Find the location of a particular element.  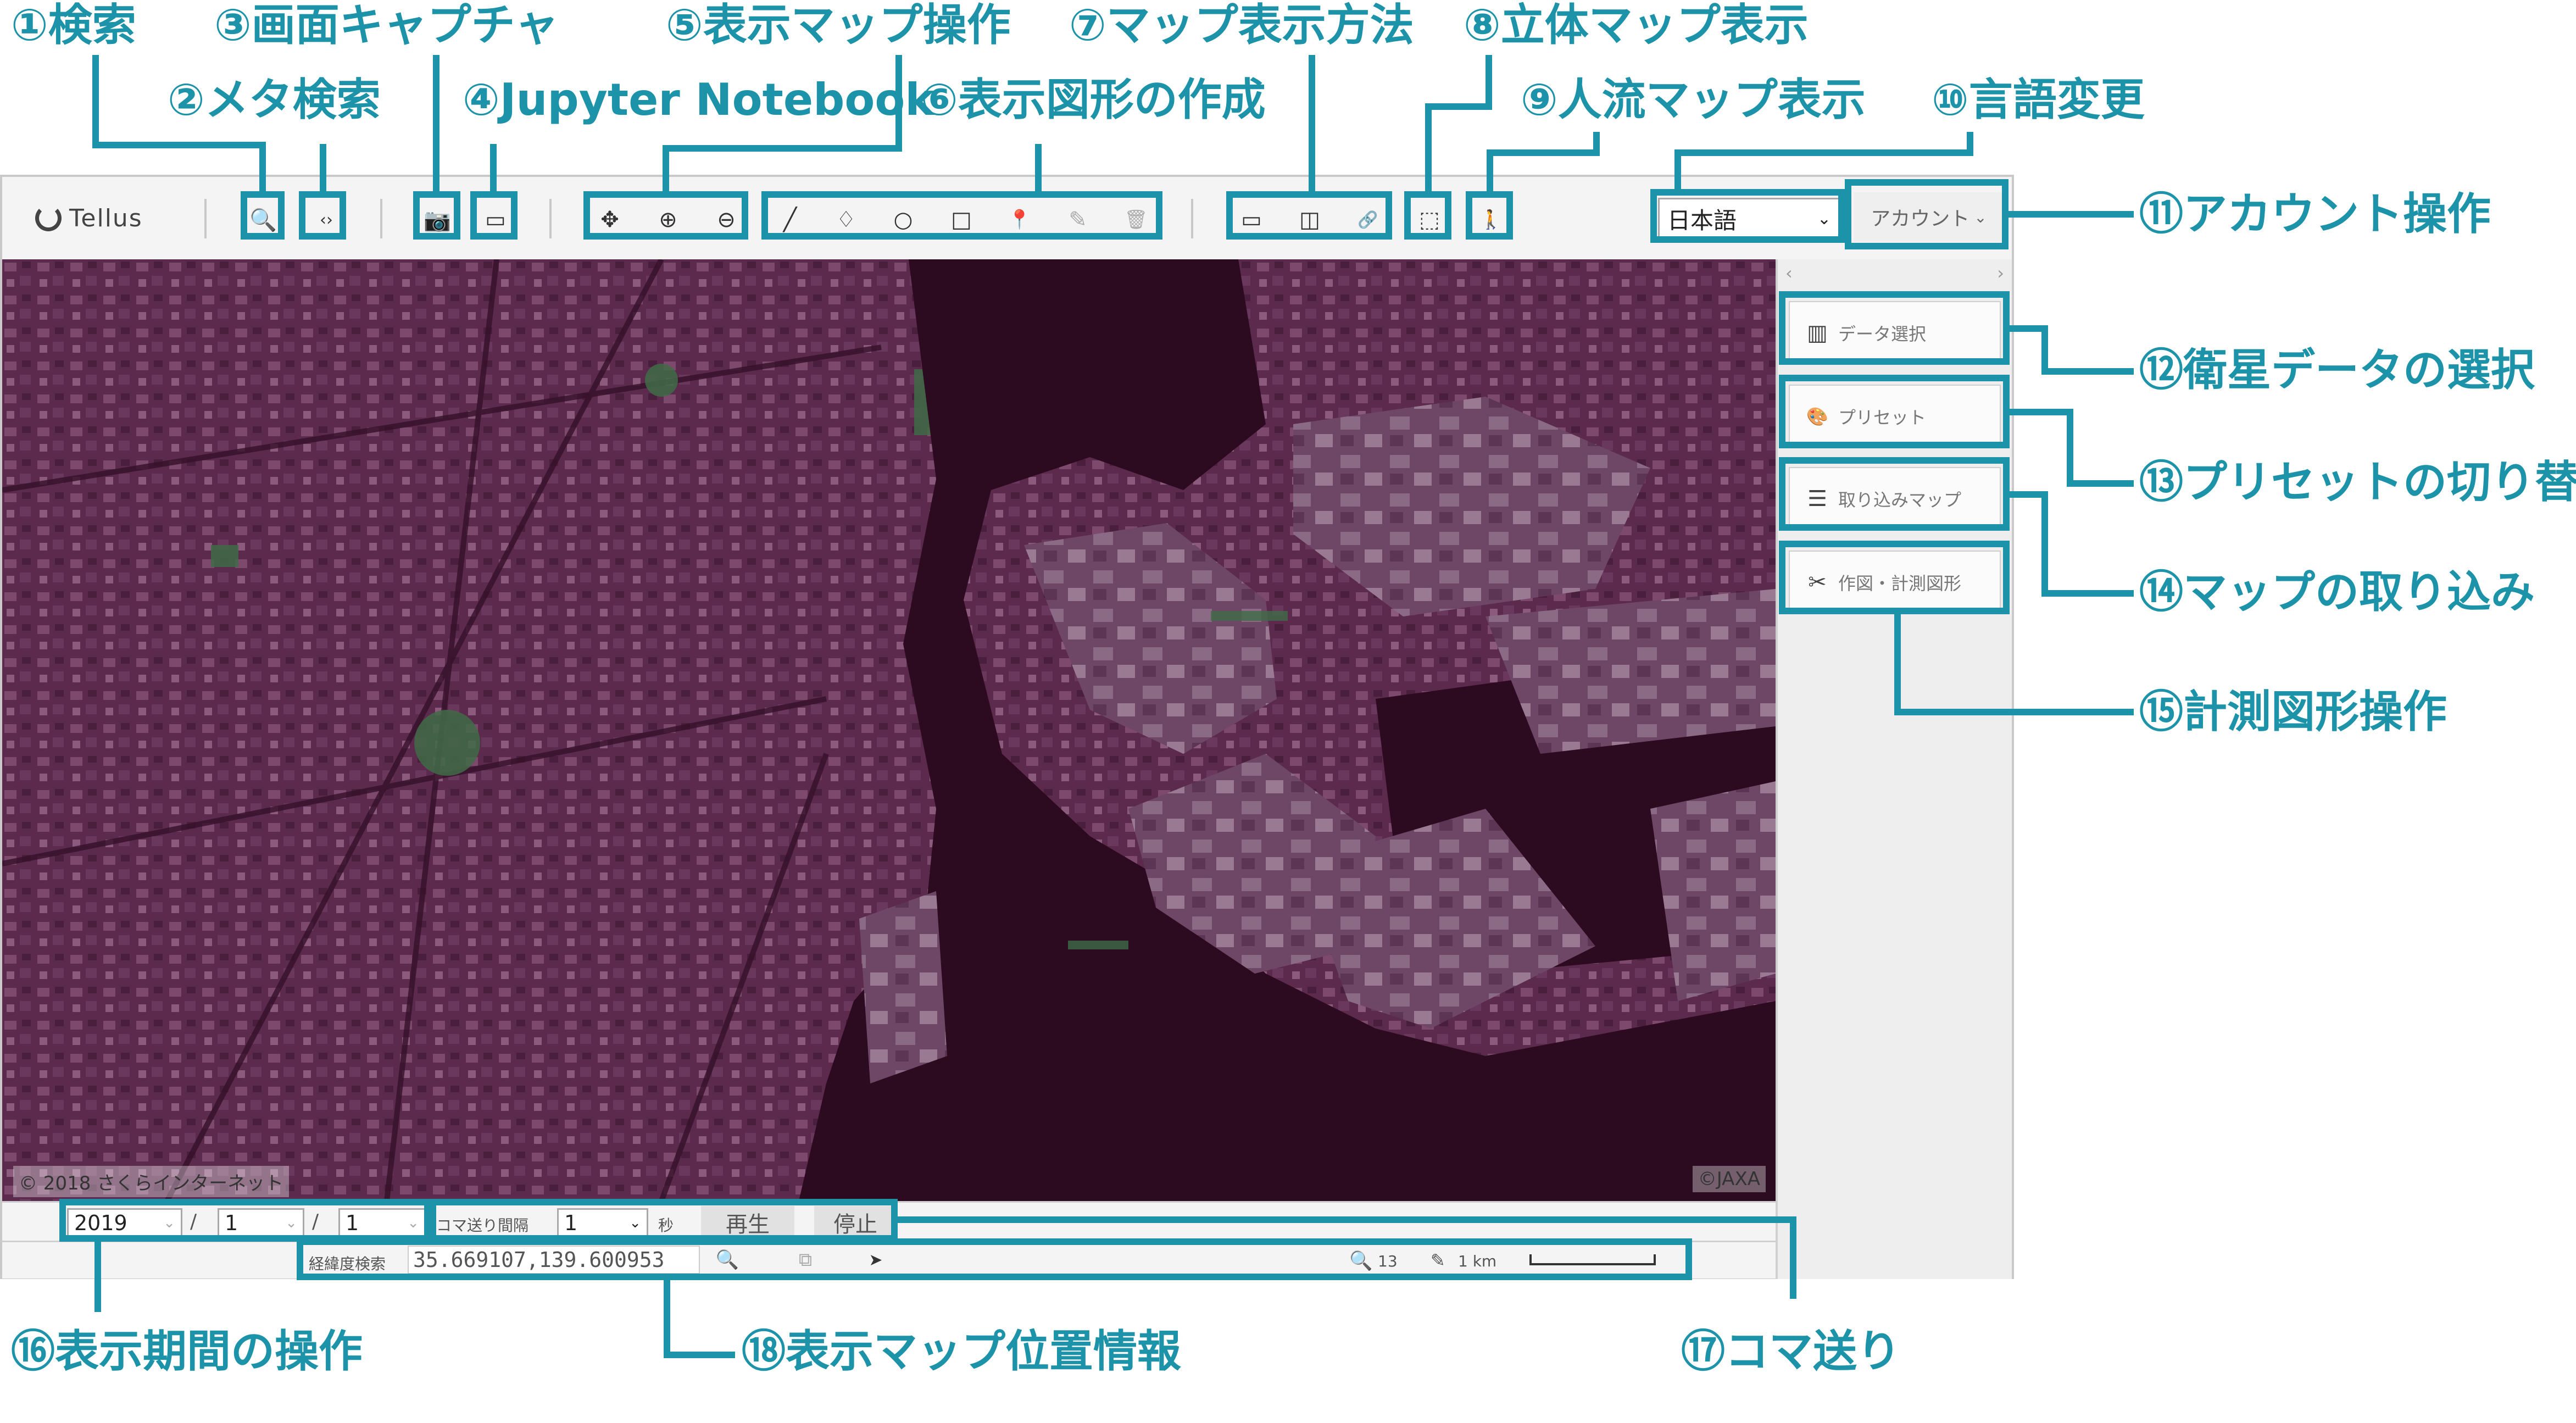

label-shapes: ⑥表示図形の作成 is located at coordinates (1093, 99).